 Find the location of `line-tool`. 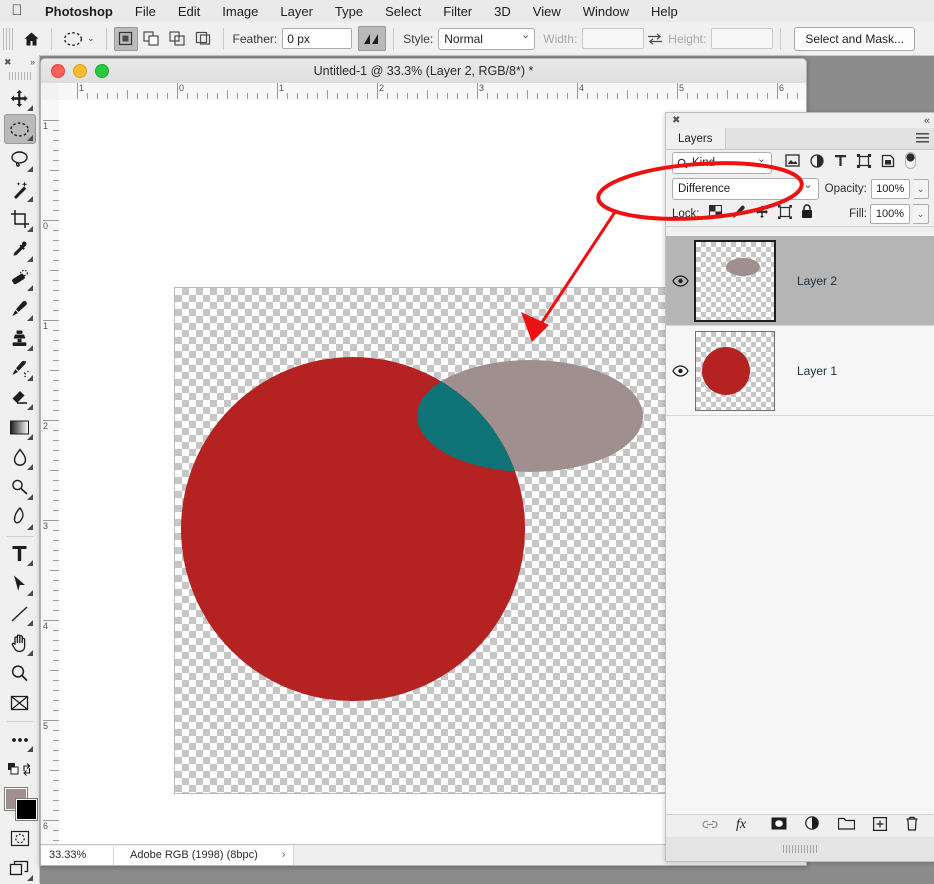

line-tool is located at coordinates (20, 613).